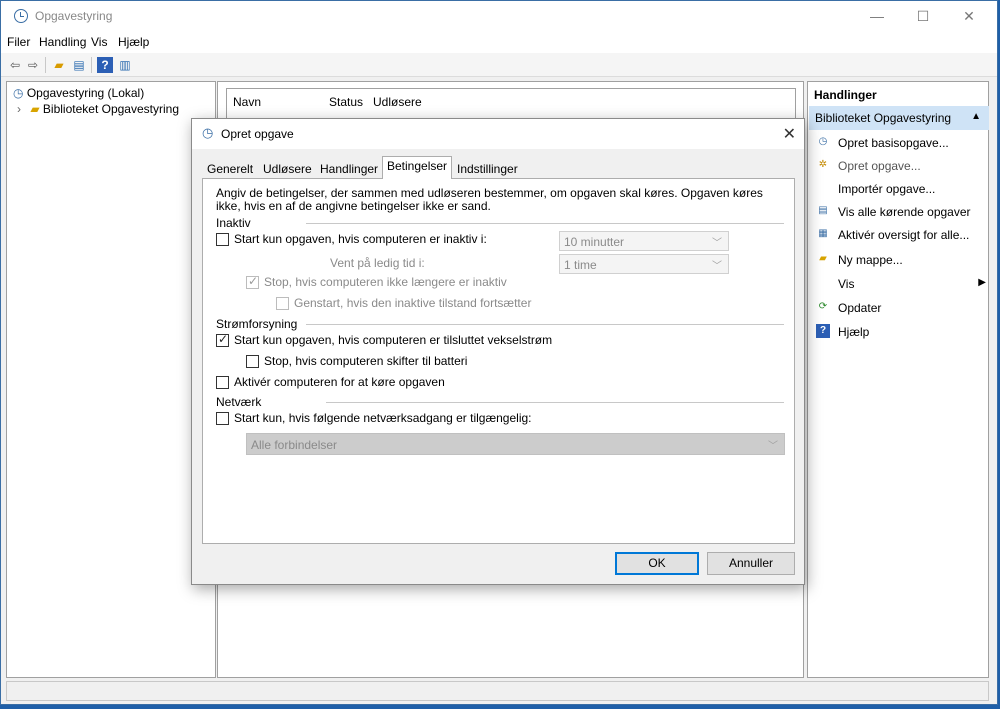  I want to click on restart-if-idle-checkbox, so click(282, 303).